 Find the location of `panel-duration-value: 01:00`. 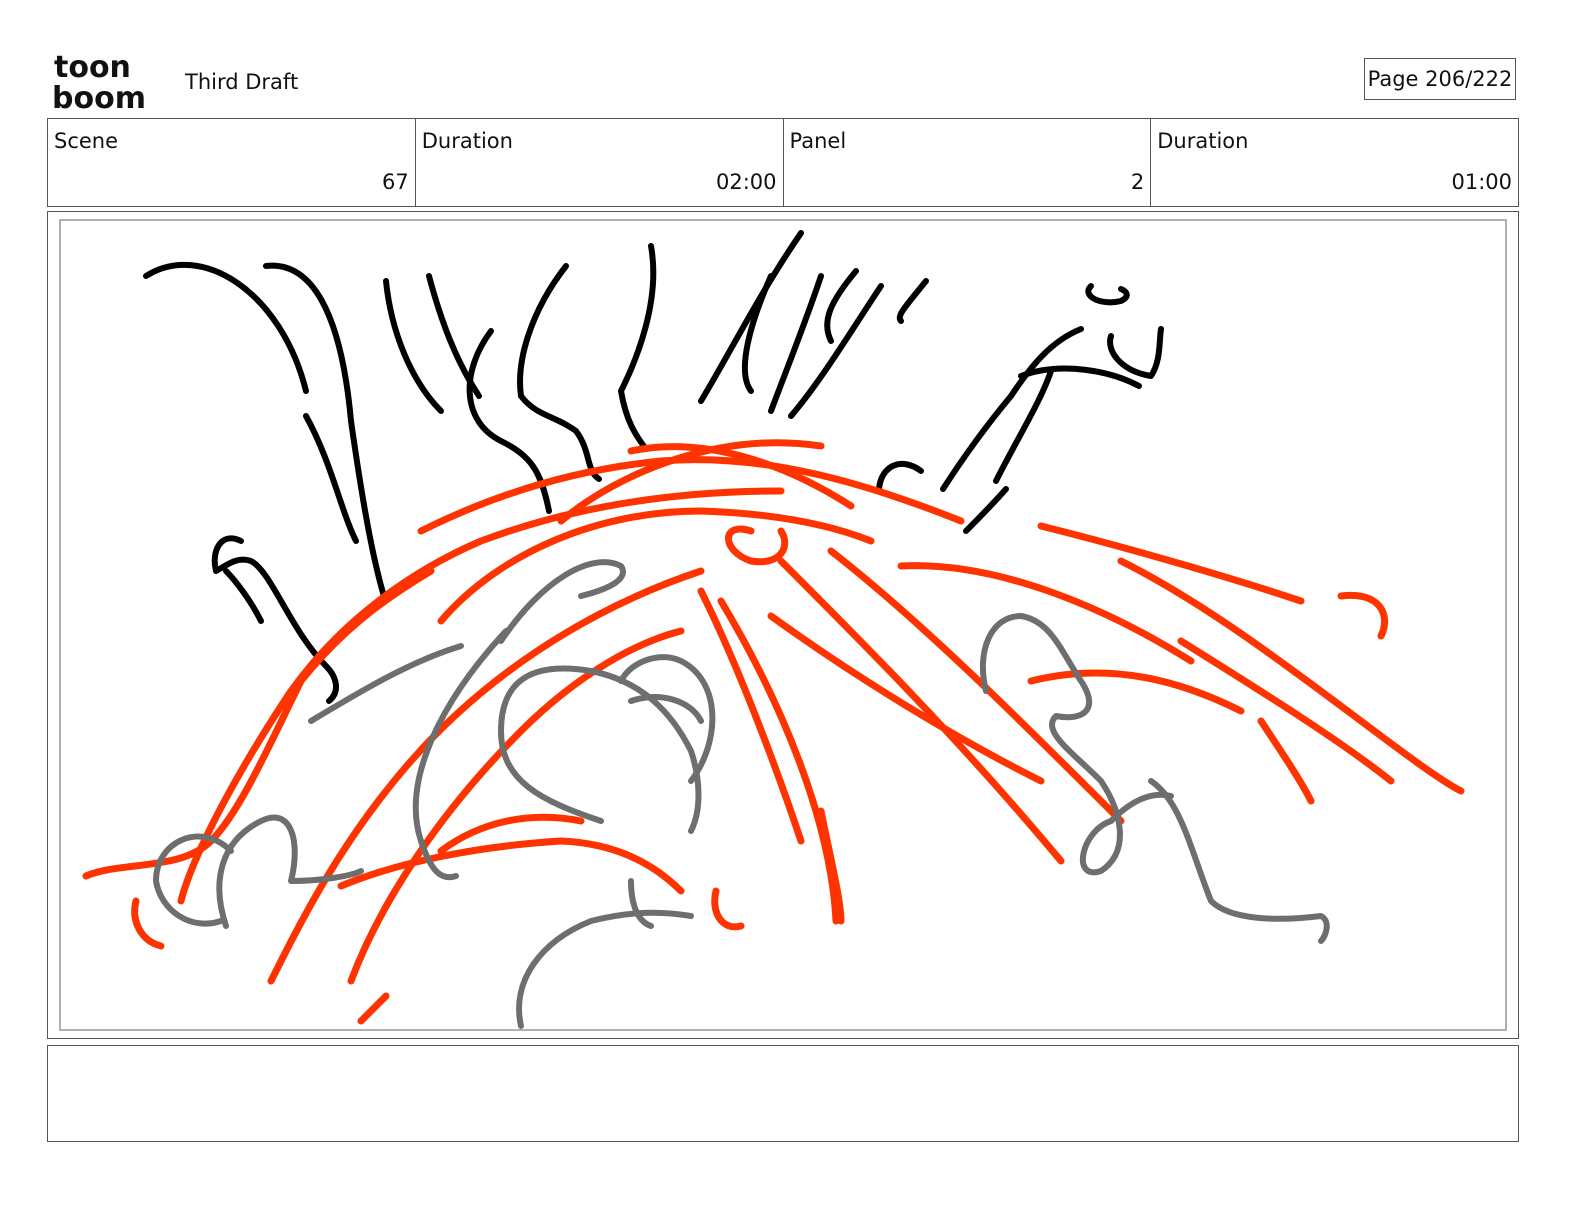

panel-duration-value: 01:00 is located at coordinates (1481, 182).